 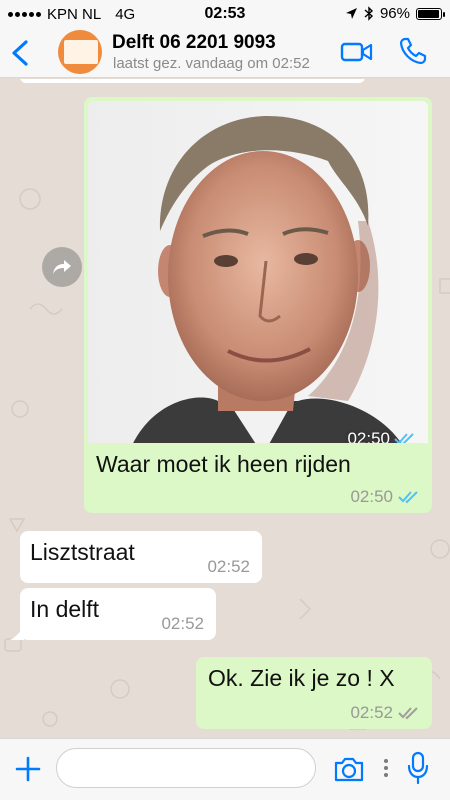 What do you see at coordinates (141, 557) in the screenshot?
I see `message-incoming: Lisztstraat 02:52` at bounding box center [141, 557].